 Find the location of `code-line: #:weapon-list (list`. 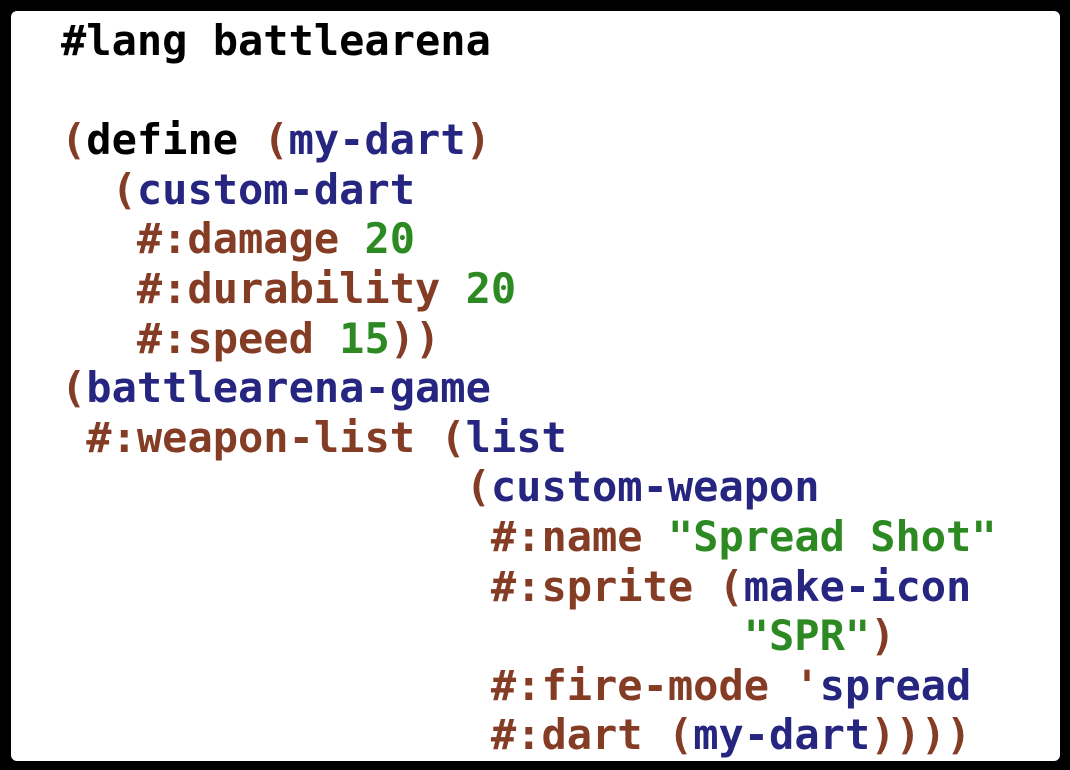

code-line: #:weapon-list (list is located at coordinates (529, 438).